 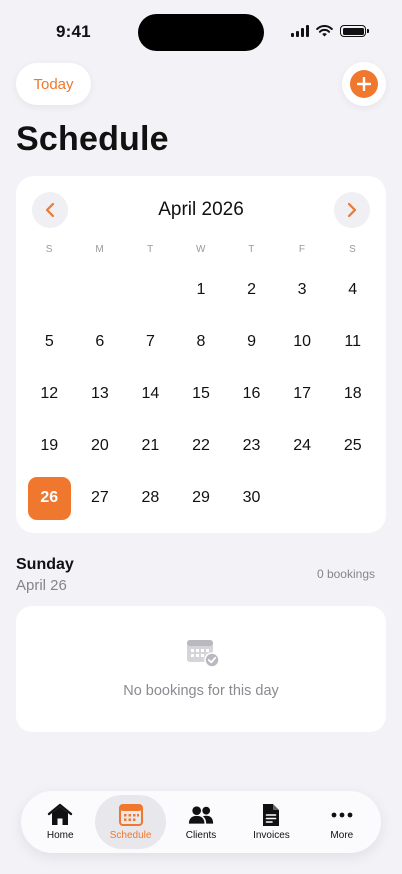 I want to click on plus-icon, so click(x=364, y=84).